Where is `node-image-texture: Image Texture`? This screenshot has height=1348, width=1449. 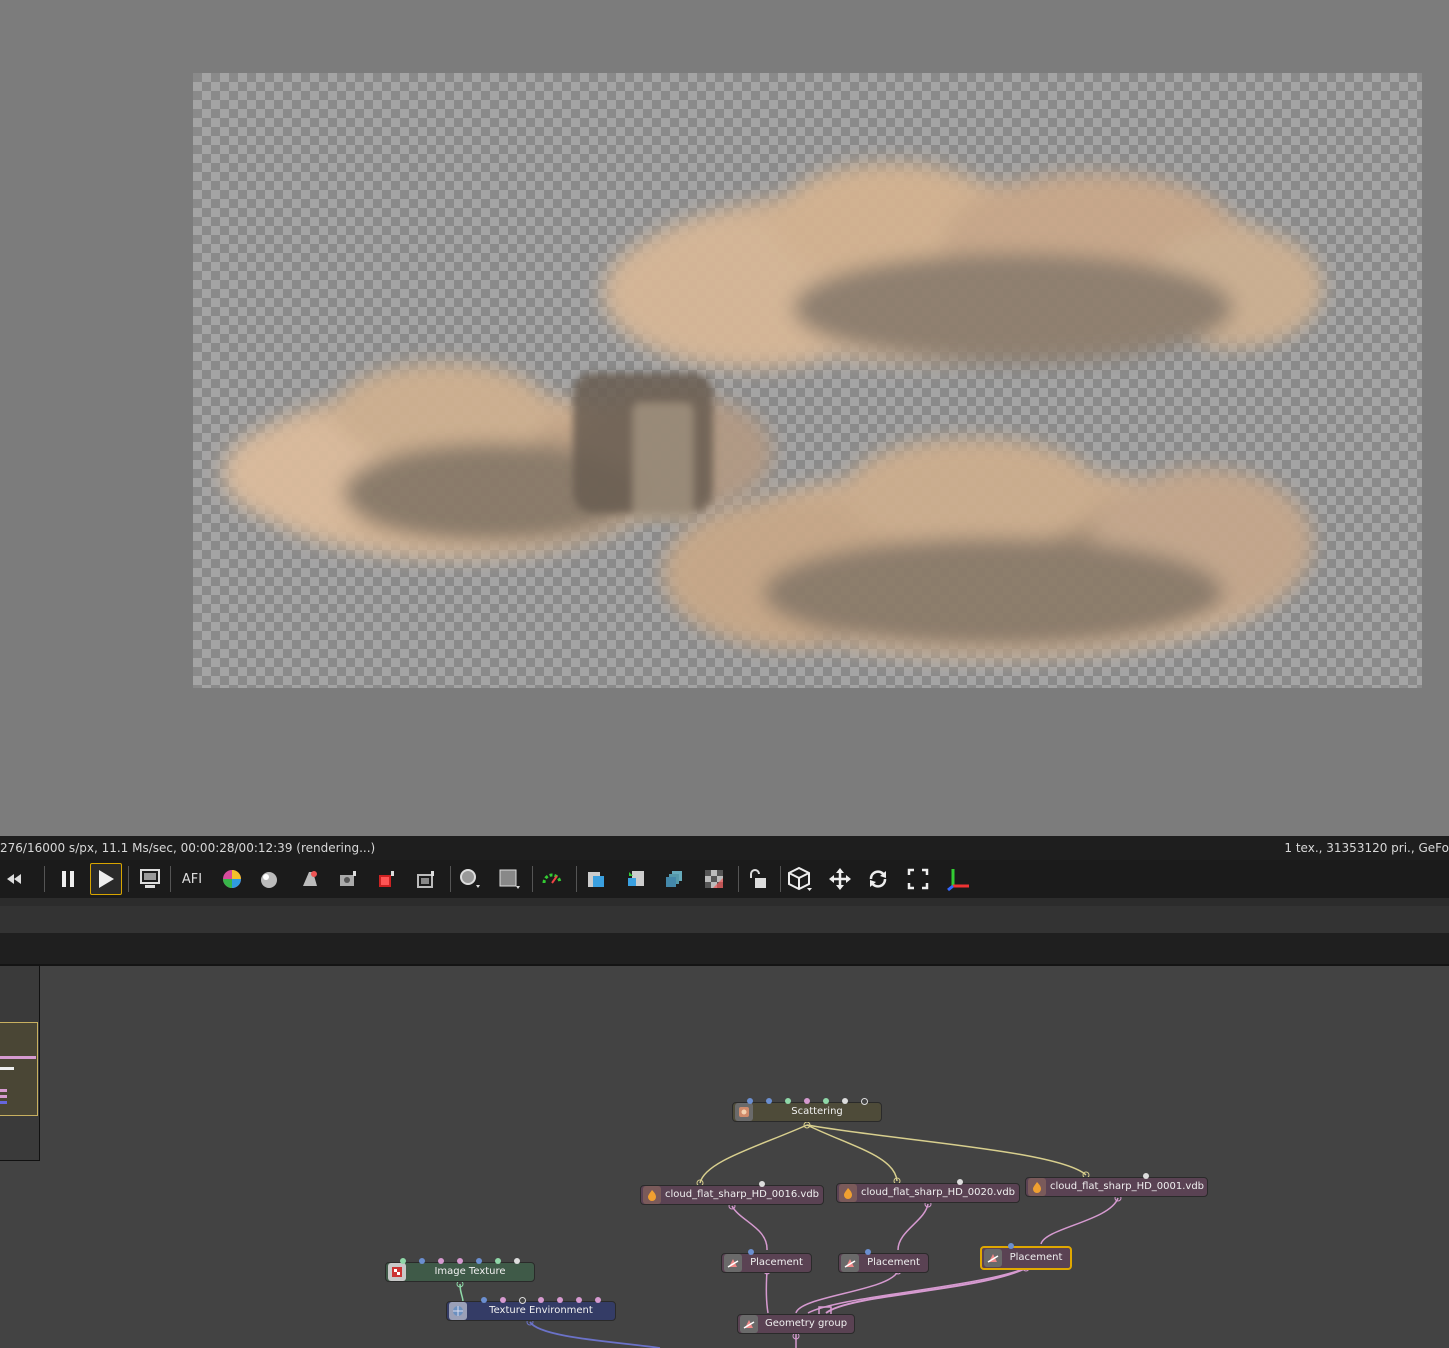 node-image-texture: Image Texture is located at coordinates (460, 1270).